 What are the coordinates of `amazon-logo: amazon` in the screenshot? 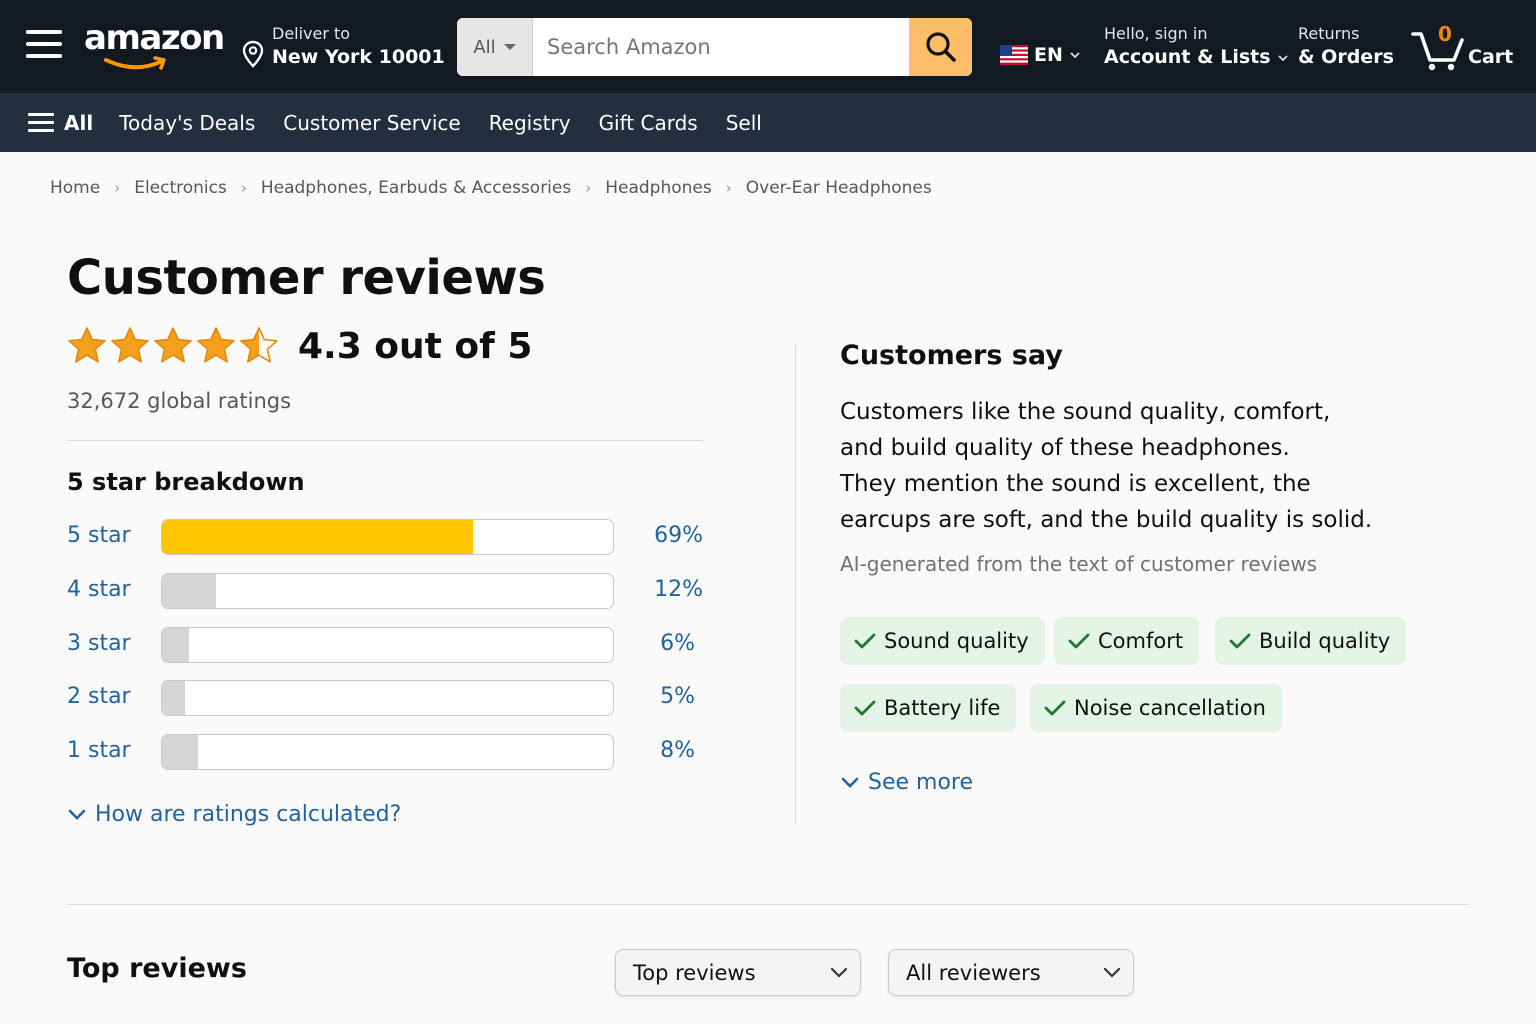 It's located at (154, 46).